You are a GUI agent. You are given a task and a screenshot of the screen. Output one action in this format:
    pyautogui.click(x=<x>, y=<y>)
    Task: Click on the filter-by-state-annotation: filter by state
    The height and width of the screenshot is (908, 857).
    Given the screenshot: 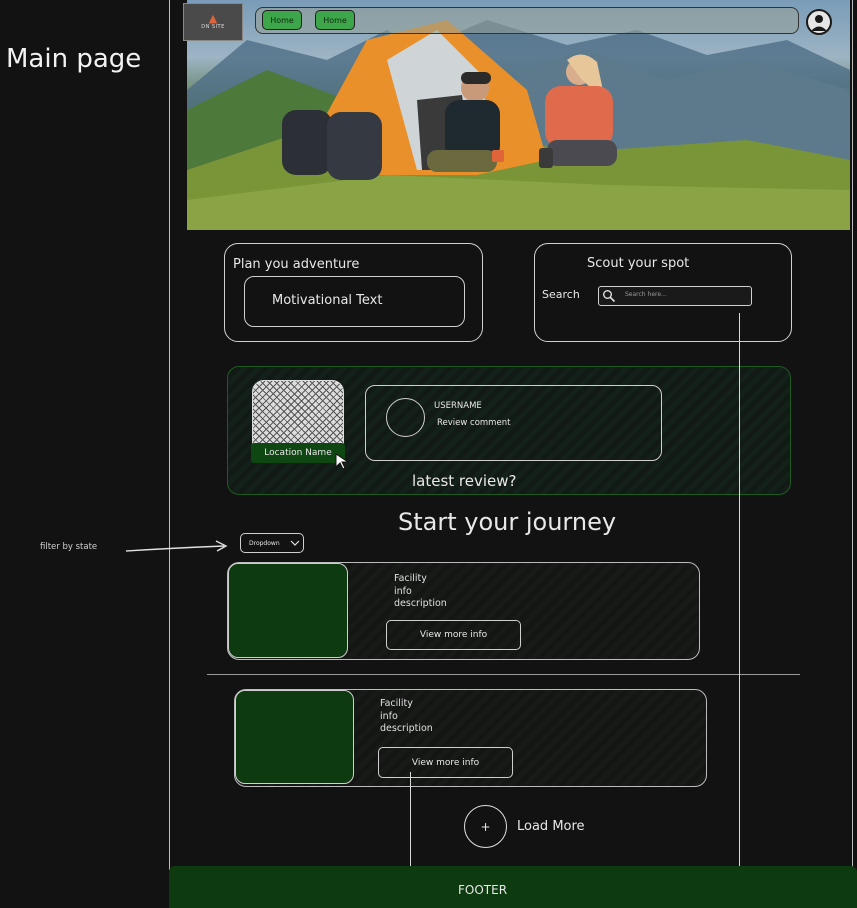 What is the action you would take?
    pyautogui.click(x=69, y=547)
    